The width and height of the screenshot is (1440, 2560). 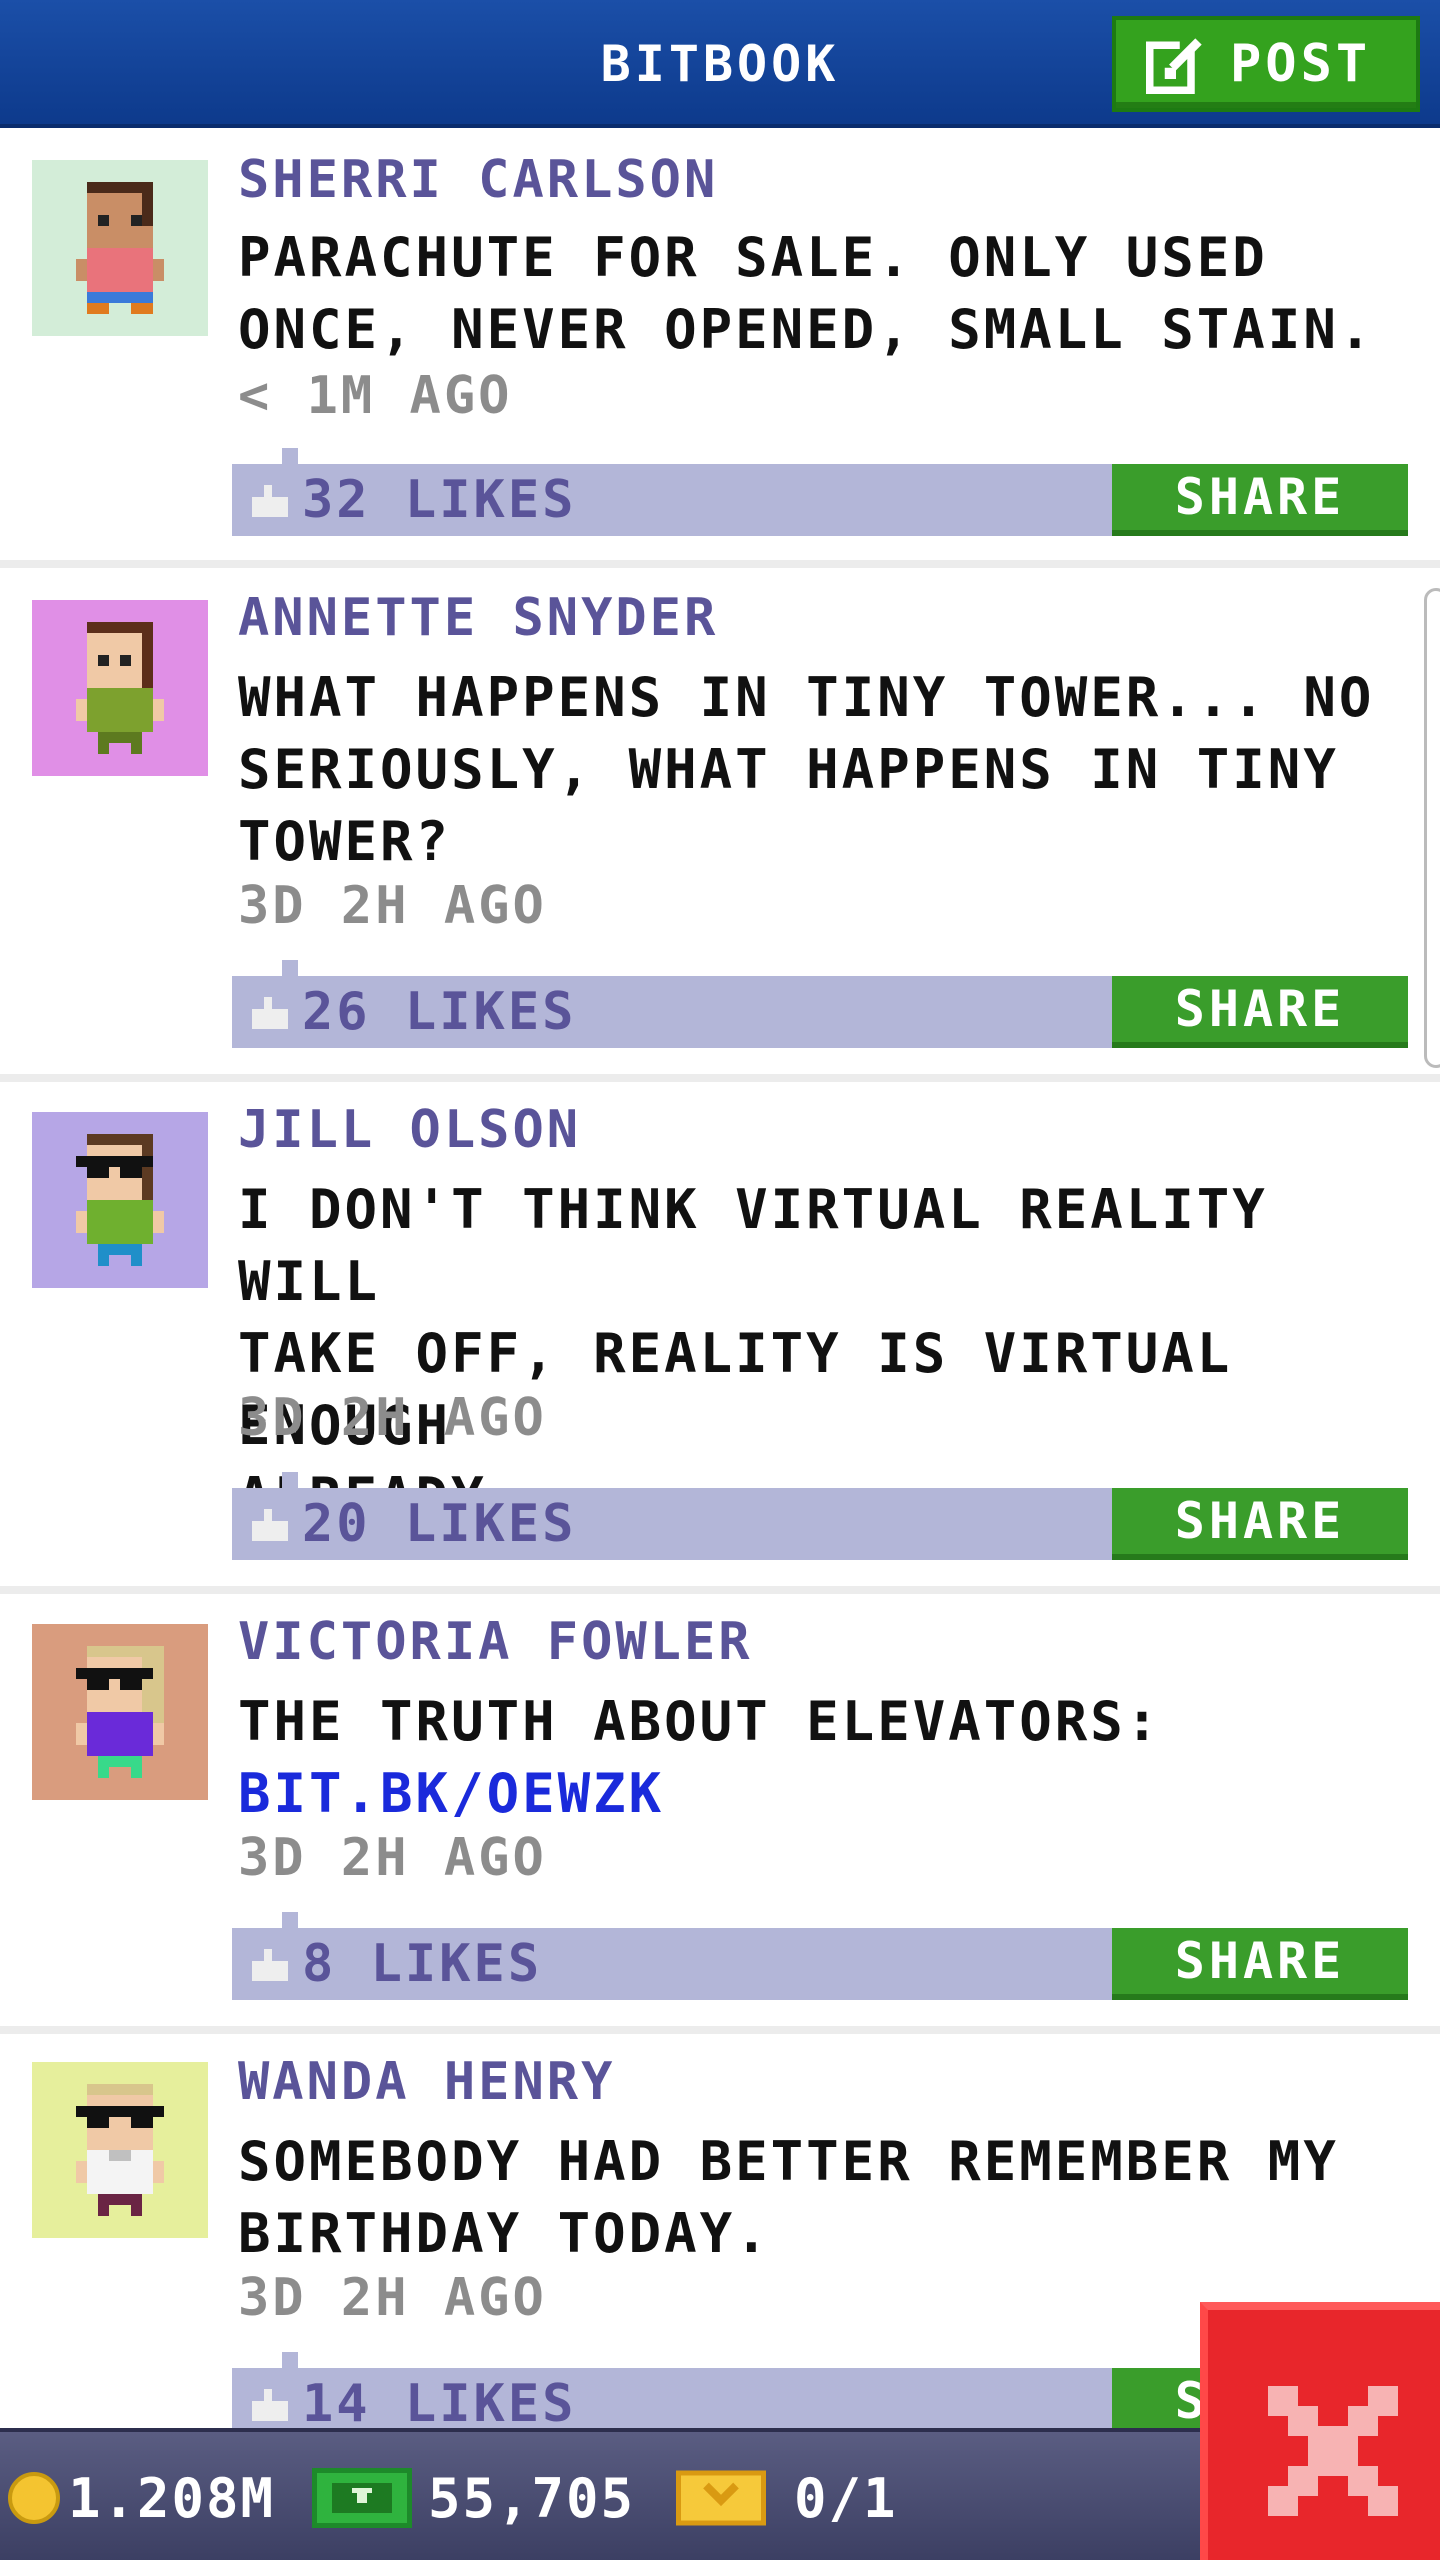 I want to click on like-bar: 8 LIKES SHARE, so click(x=820, y=1956).